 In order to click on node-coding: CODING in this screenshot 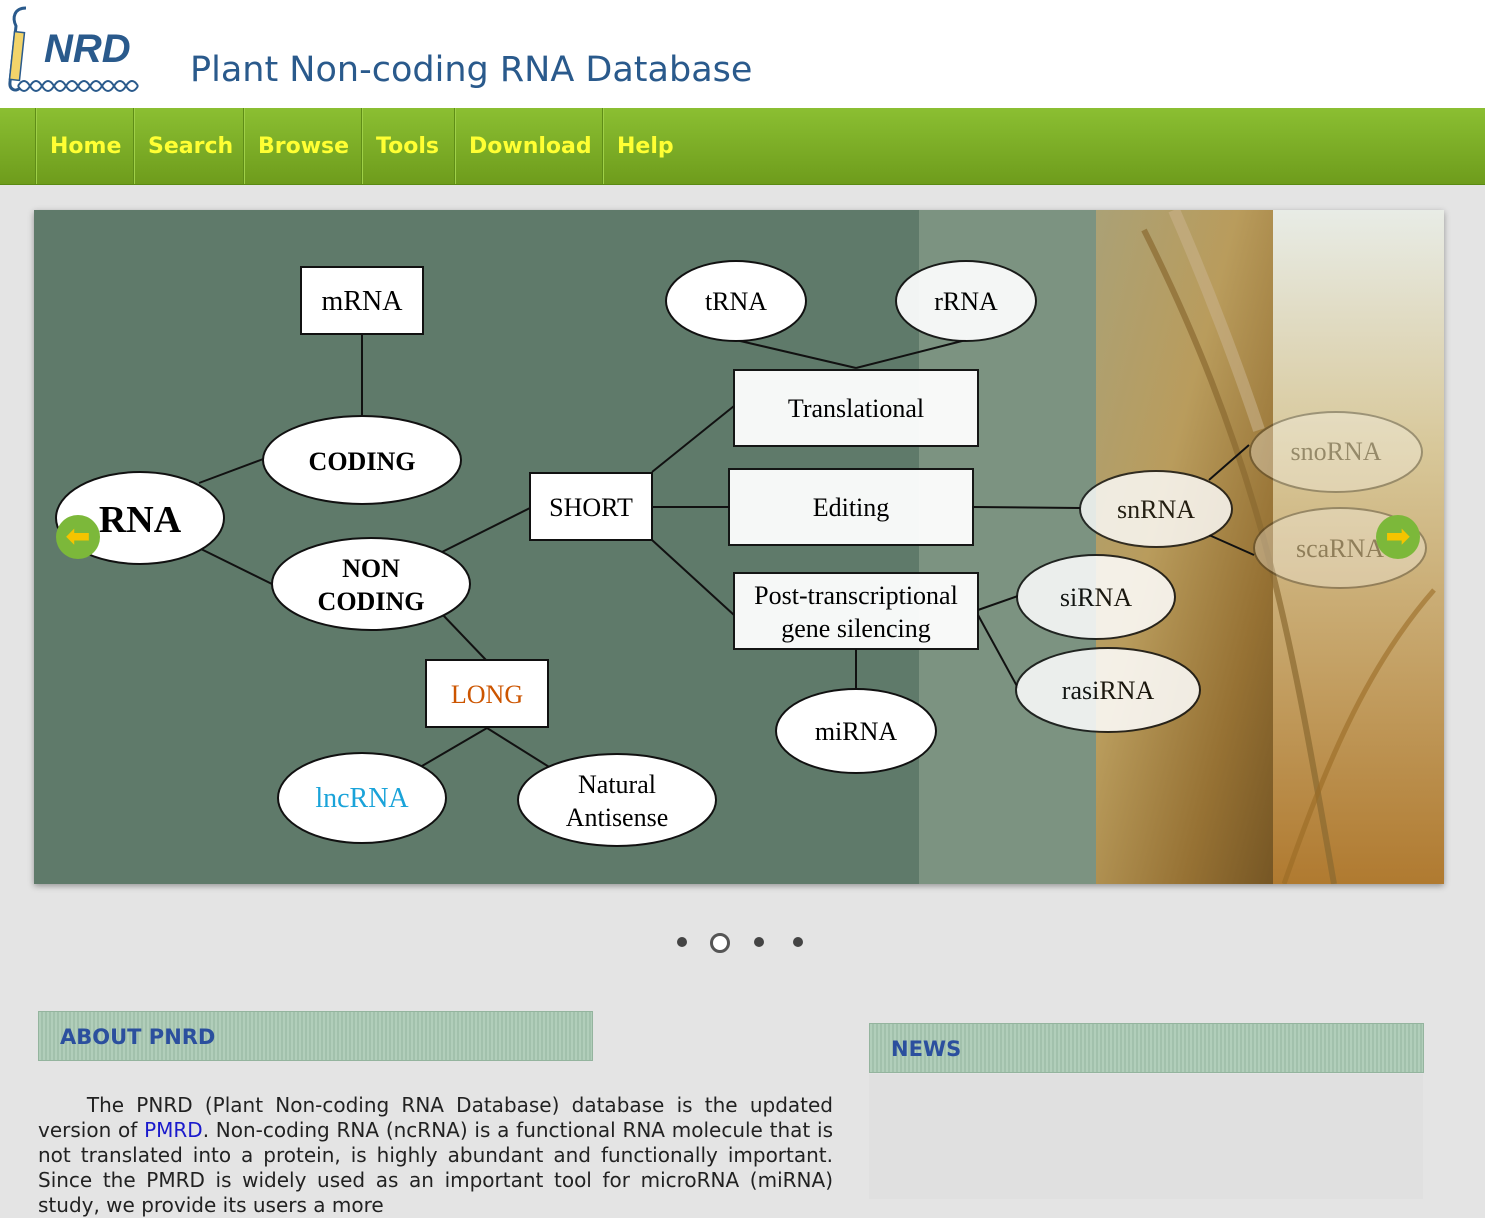, I will do `click(362, 460)`.